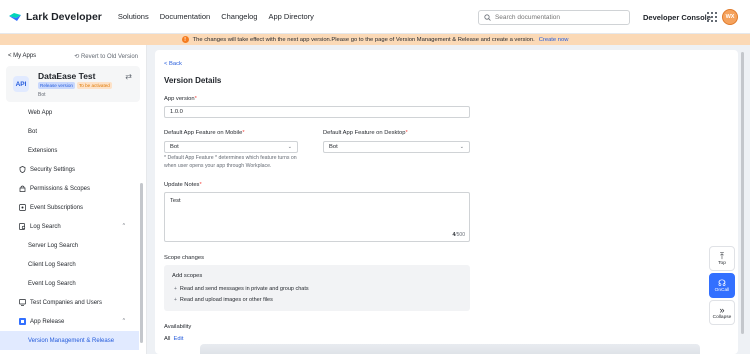  I want to click on sidebar-item-event-subscriptions: Event Subscriptions, so click(69, 207).